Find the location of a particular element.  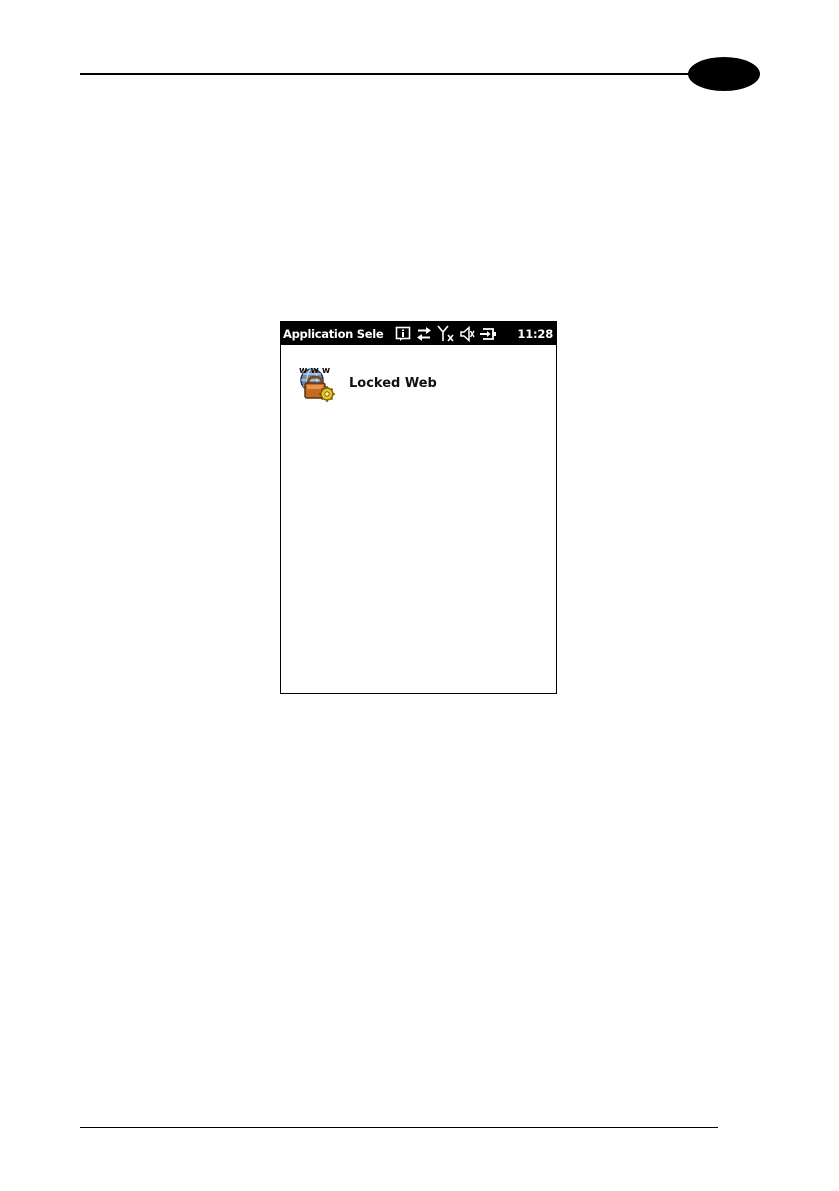

status-icons is located at coordinates (446, 333).